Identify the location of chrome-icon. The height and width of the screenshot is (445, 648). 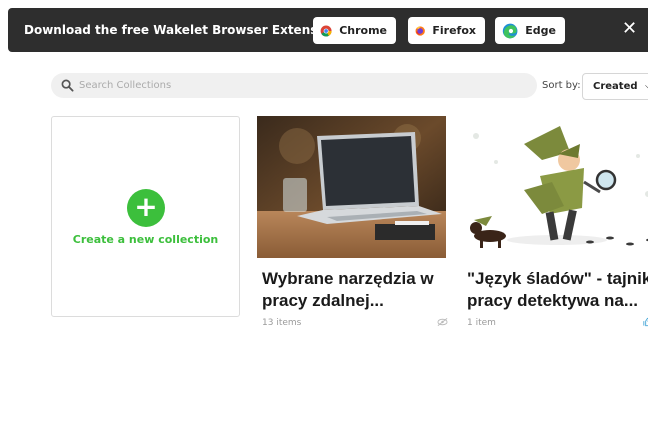
(326, 30).